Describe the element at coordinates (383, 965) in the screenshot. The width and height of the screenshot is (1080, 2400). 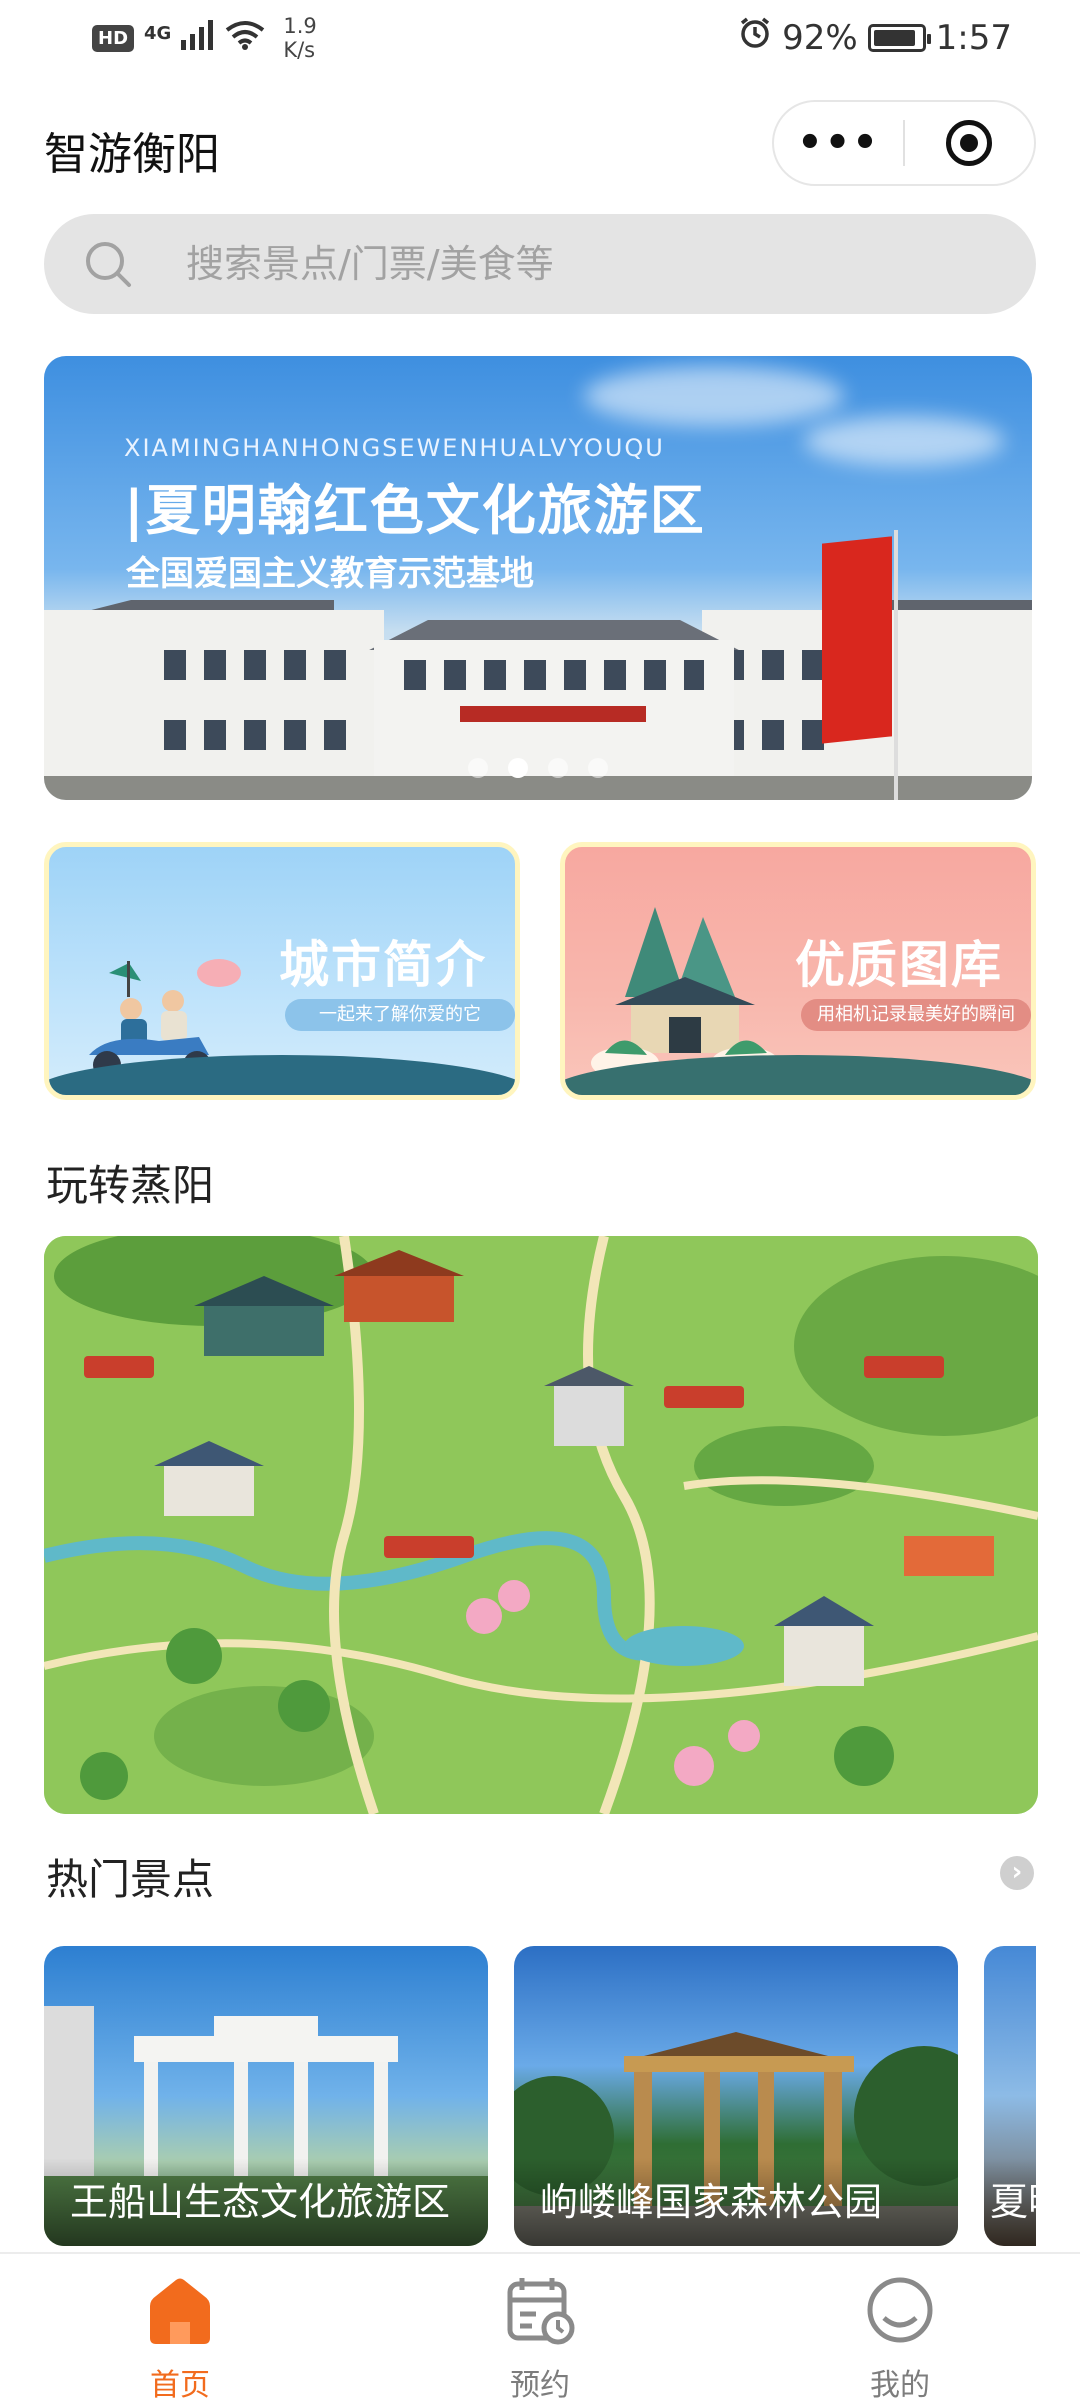
I see `city-intro-title: 城市简介` at that location.